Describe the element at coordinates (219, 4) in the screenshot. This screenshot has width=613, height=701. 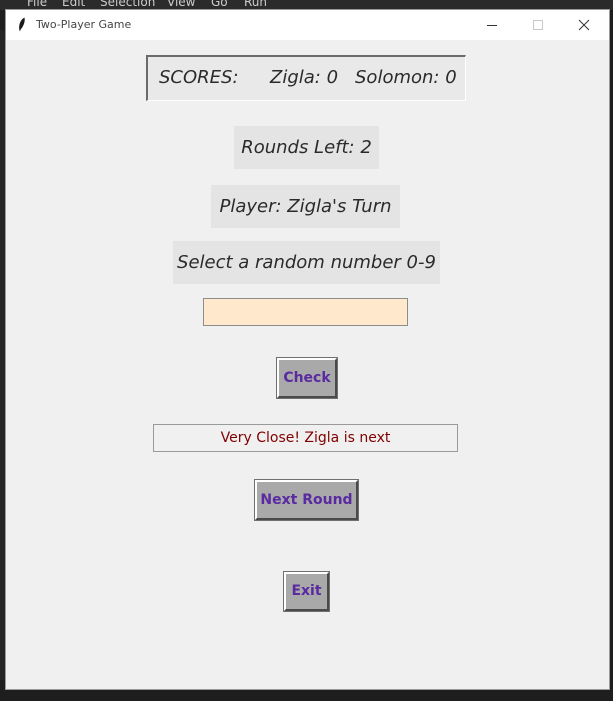
I see `background-menu-go: Go` at that location.